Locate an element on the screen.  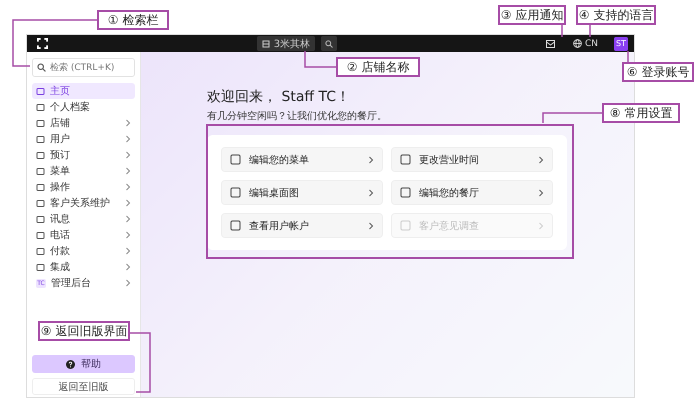
callout-label: ② 店铺名称 is located at coordinates (378, 67).